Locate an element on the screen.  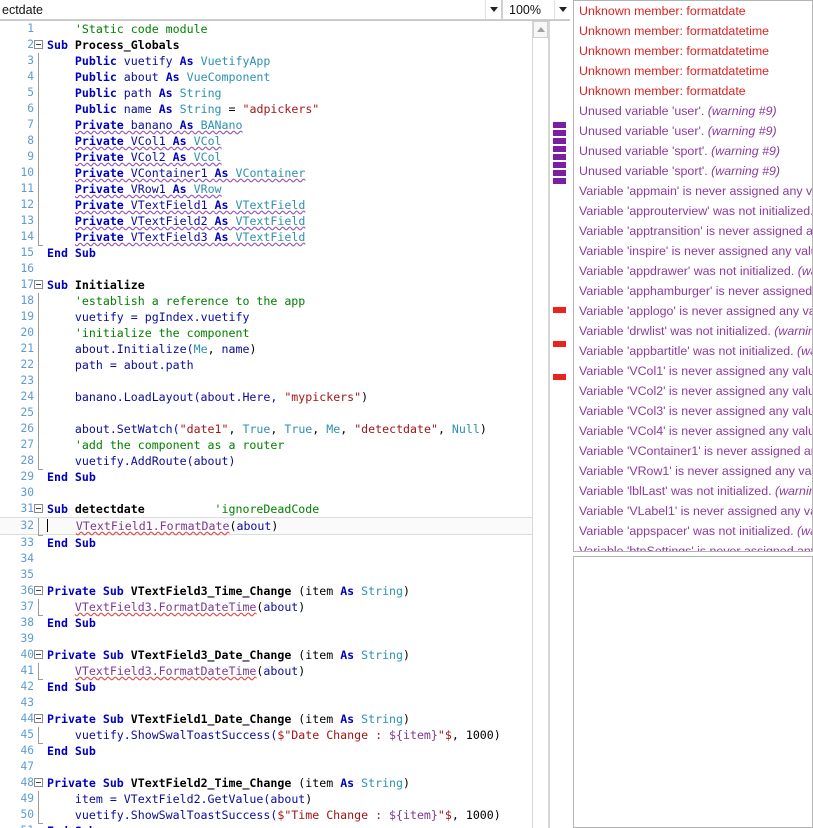
code-text: Private VCol2 As VCol is located at coordinates (289, 157).